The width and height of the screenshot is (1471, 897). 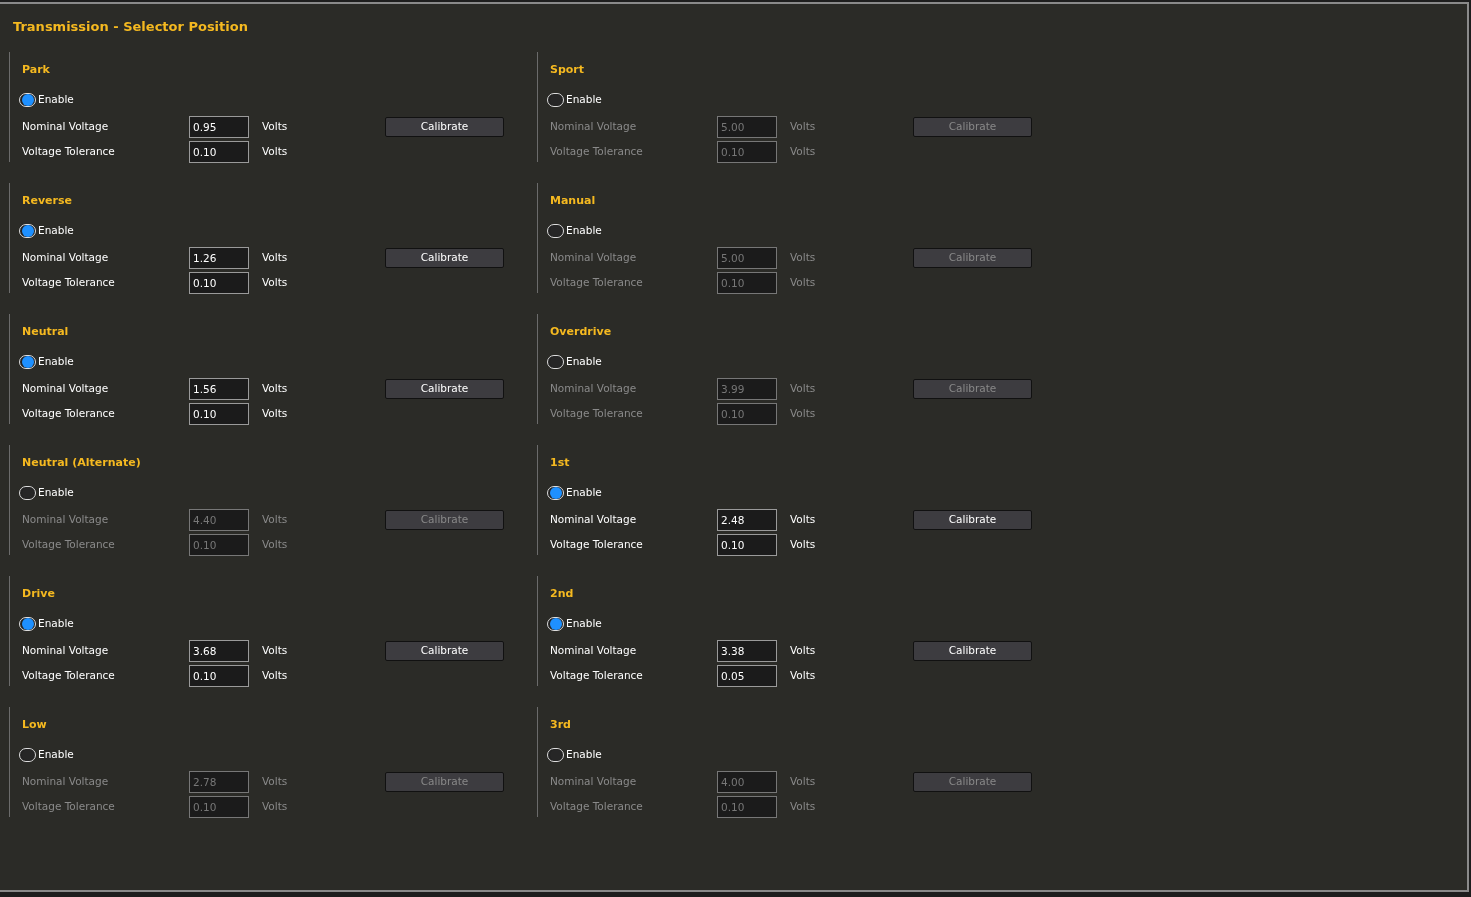 I want to click on section-title: 2nd, so click(x=562, y=593).